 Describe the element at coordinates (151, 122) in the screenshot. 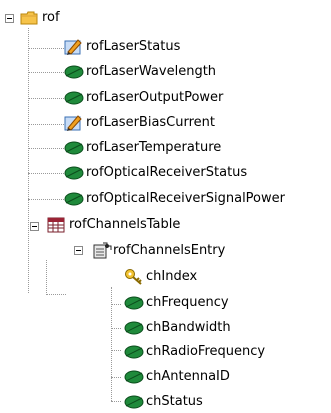

I see `tree-node-label: rofLaserBiasCurrent` at that location.